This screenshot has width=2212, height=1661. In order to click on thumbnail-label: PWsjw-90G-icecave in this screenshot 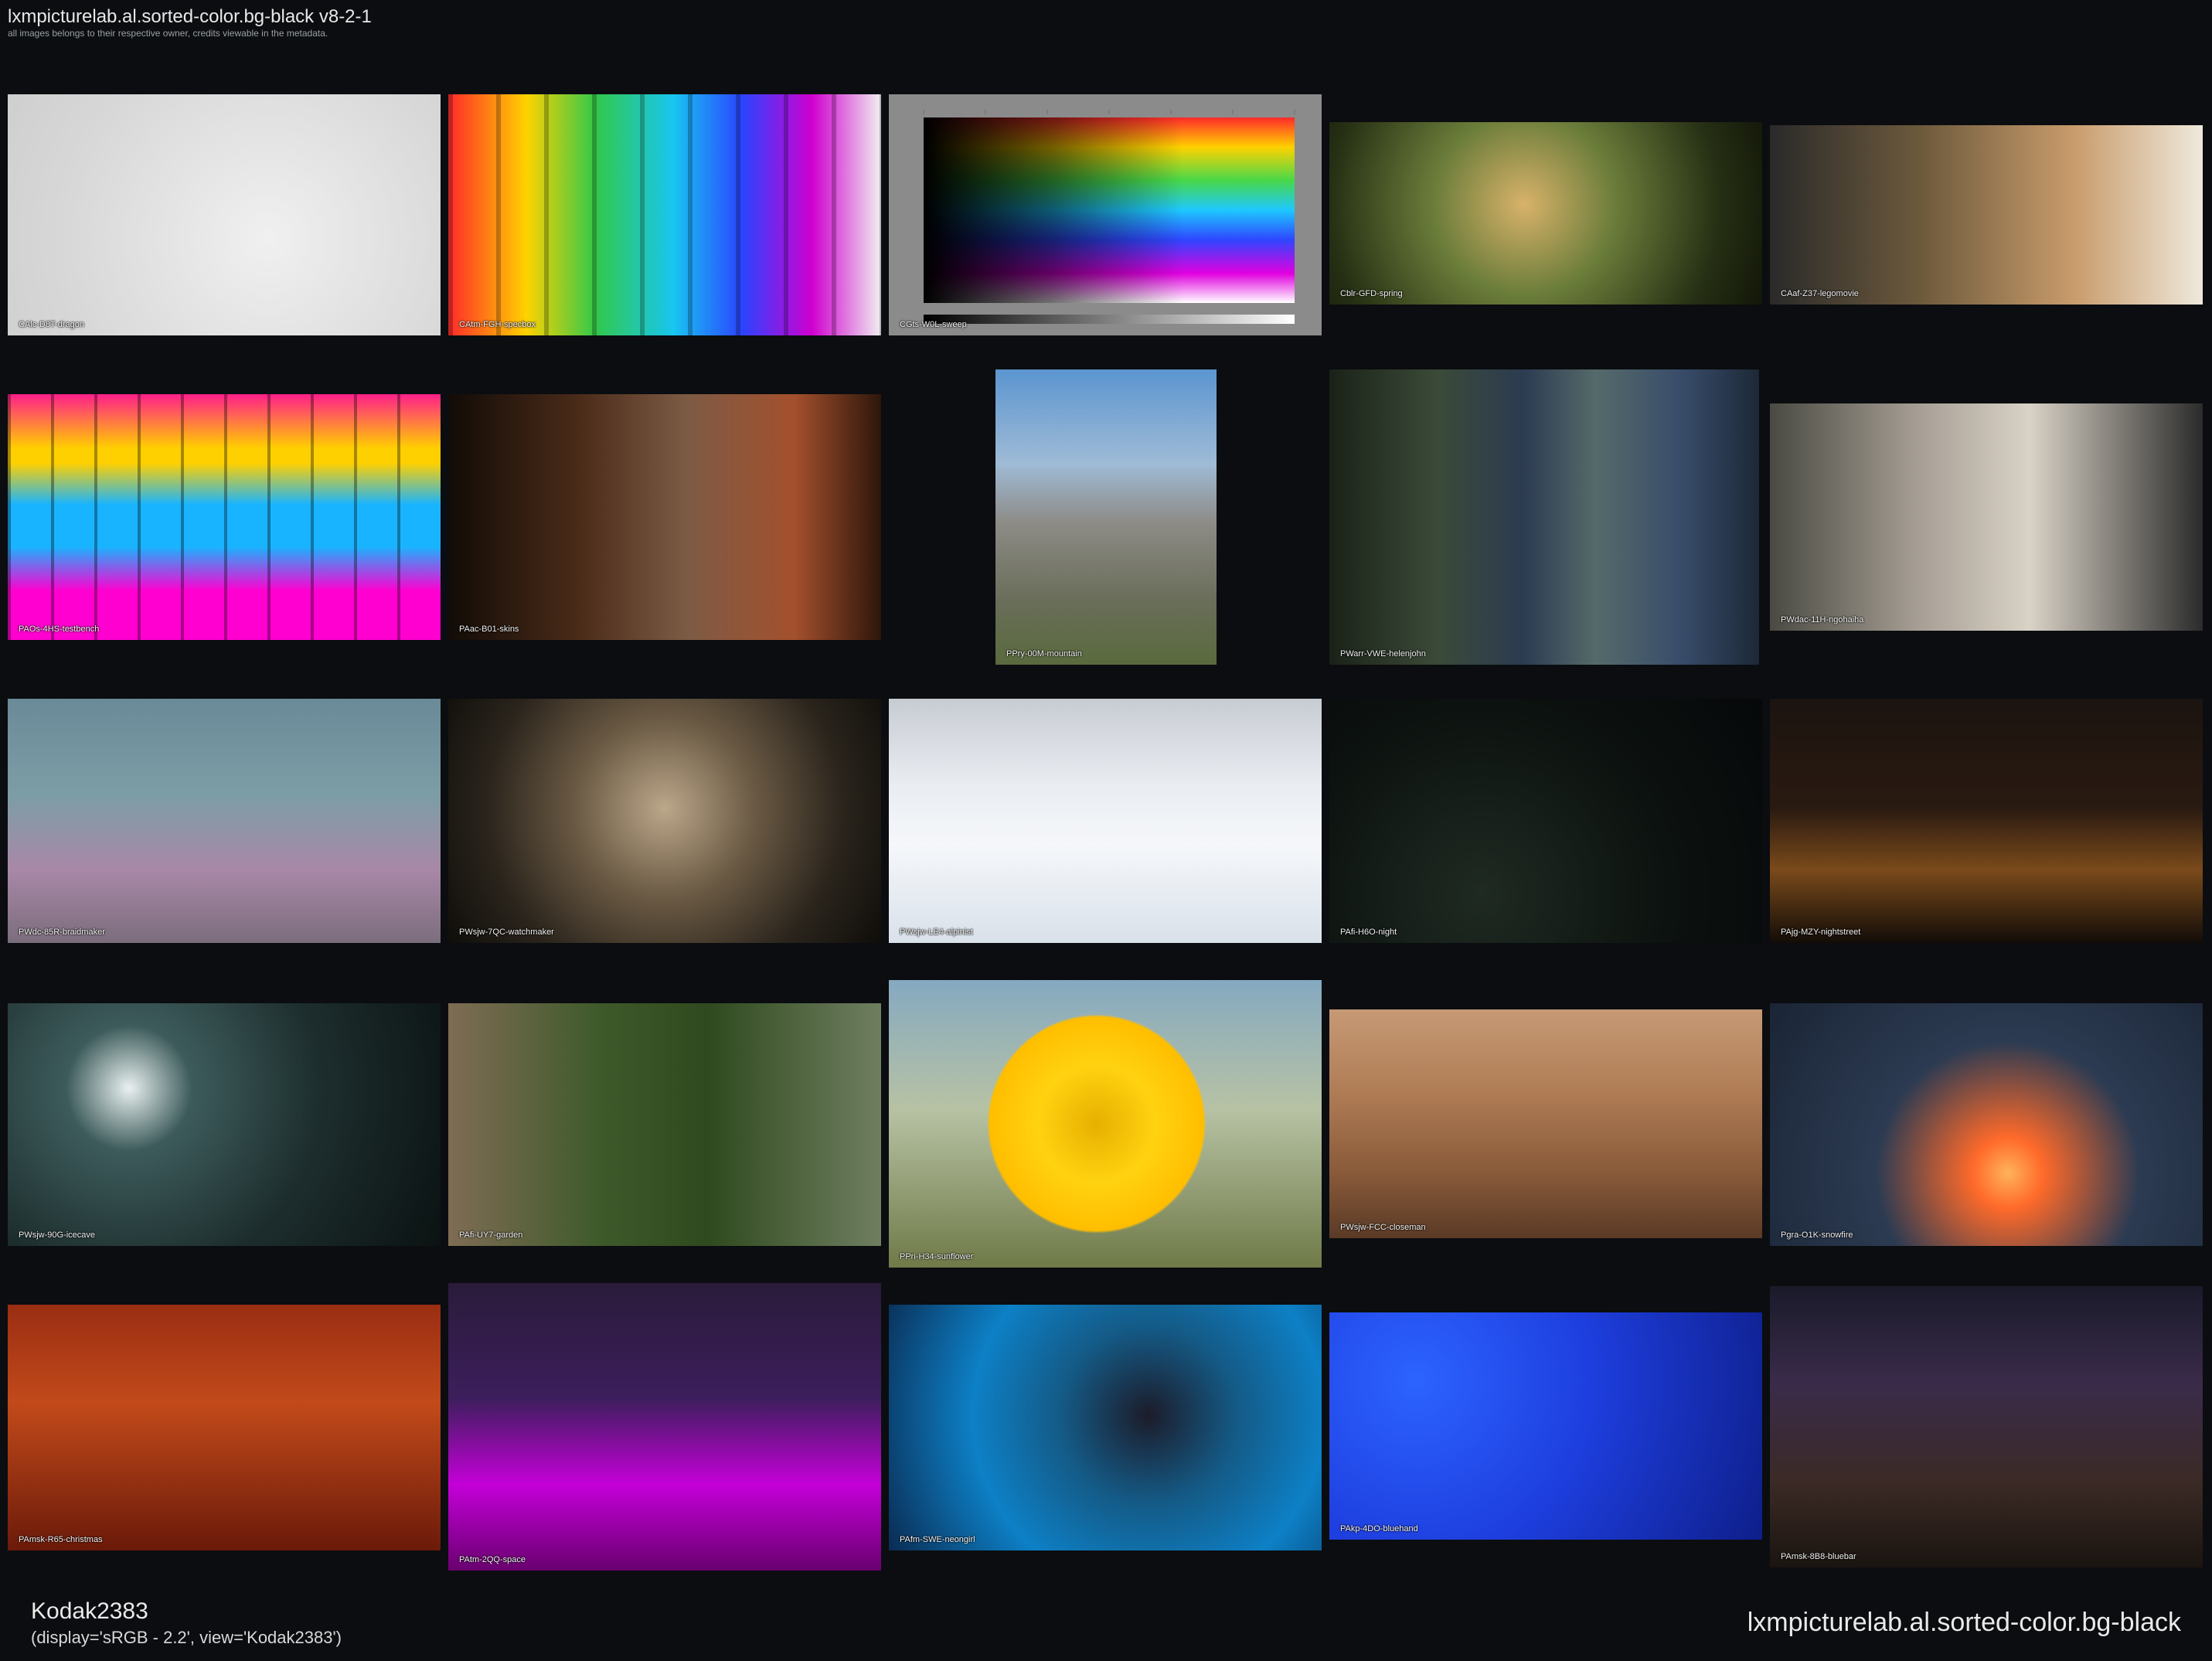, I will do `click(57, 1235)`.